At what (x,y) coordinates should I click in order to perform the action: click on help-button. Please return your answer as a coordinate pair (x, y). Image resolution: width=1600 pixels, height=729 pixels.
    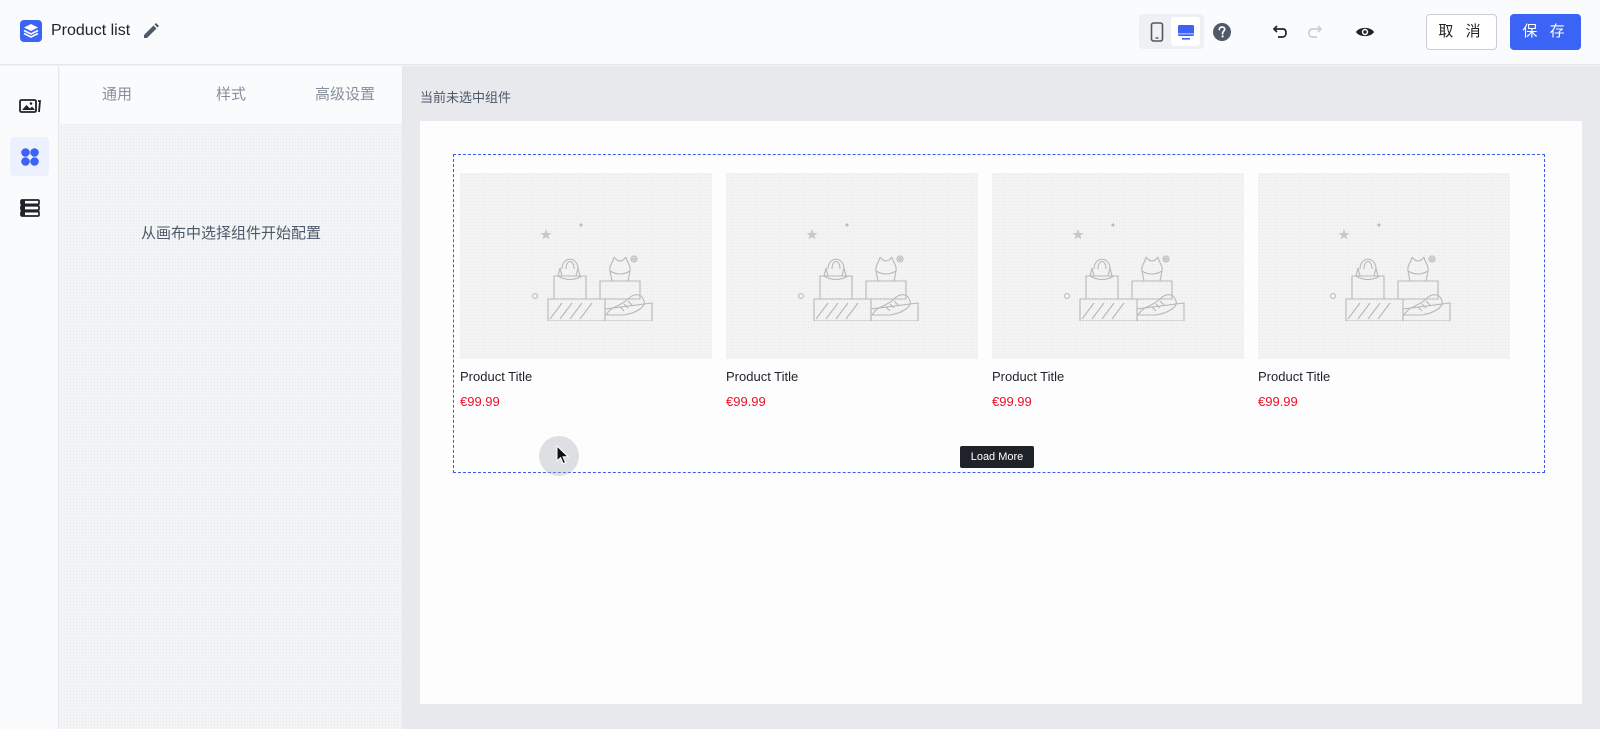
    Looking at the image, I should click on (1222, 32).